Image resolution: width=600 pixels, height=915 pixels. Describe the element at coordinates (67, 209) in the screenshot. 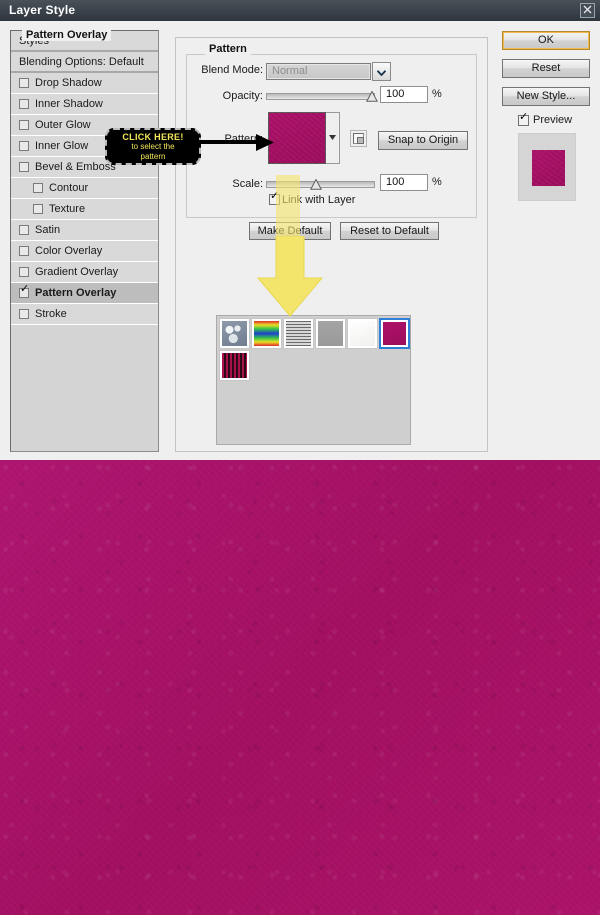

I see `styles-list-item-label: Texture` at that location.